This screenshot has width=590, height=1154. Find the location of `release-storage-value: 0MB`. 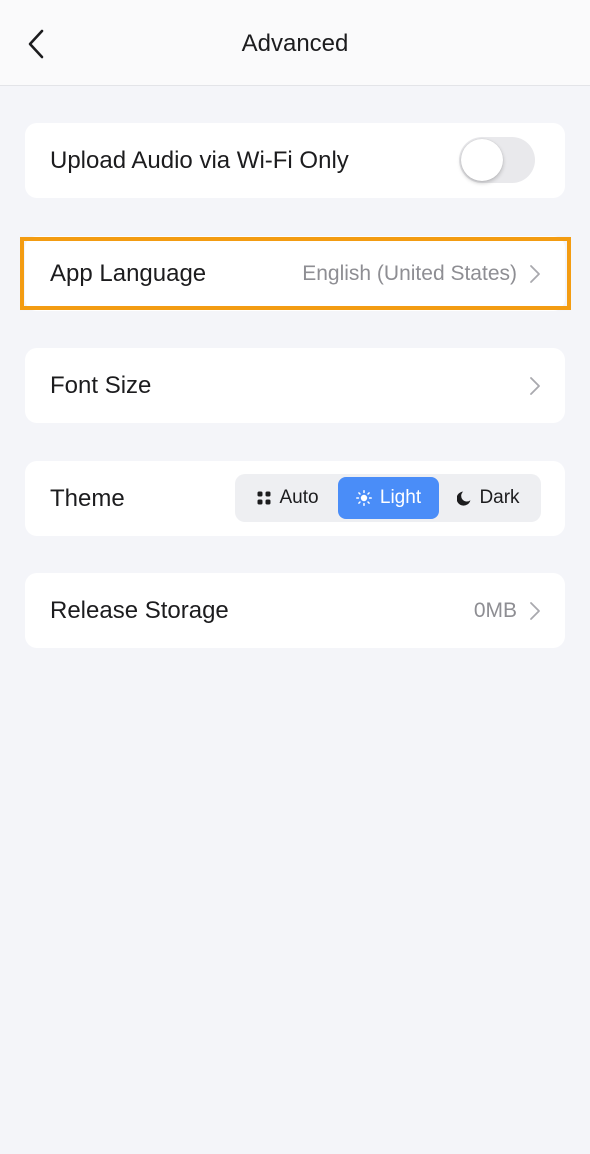

release-storage-value: 0MB is located at coordinates (495, 610).